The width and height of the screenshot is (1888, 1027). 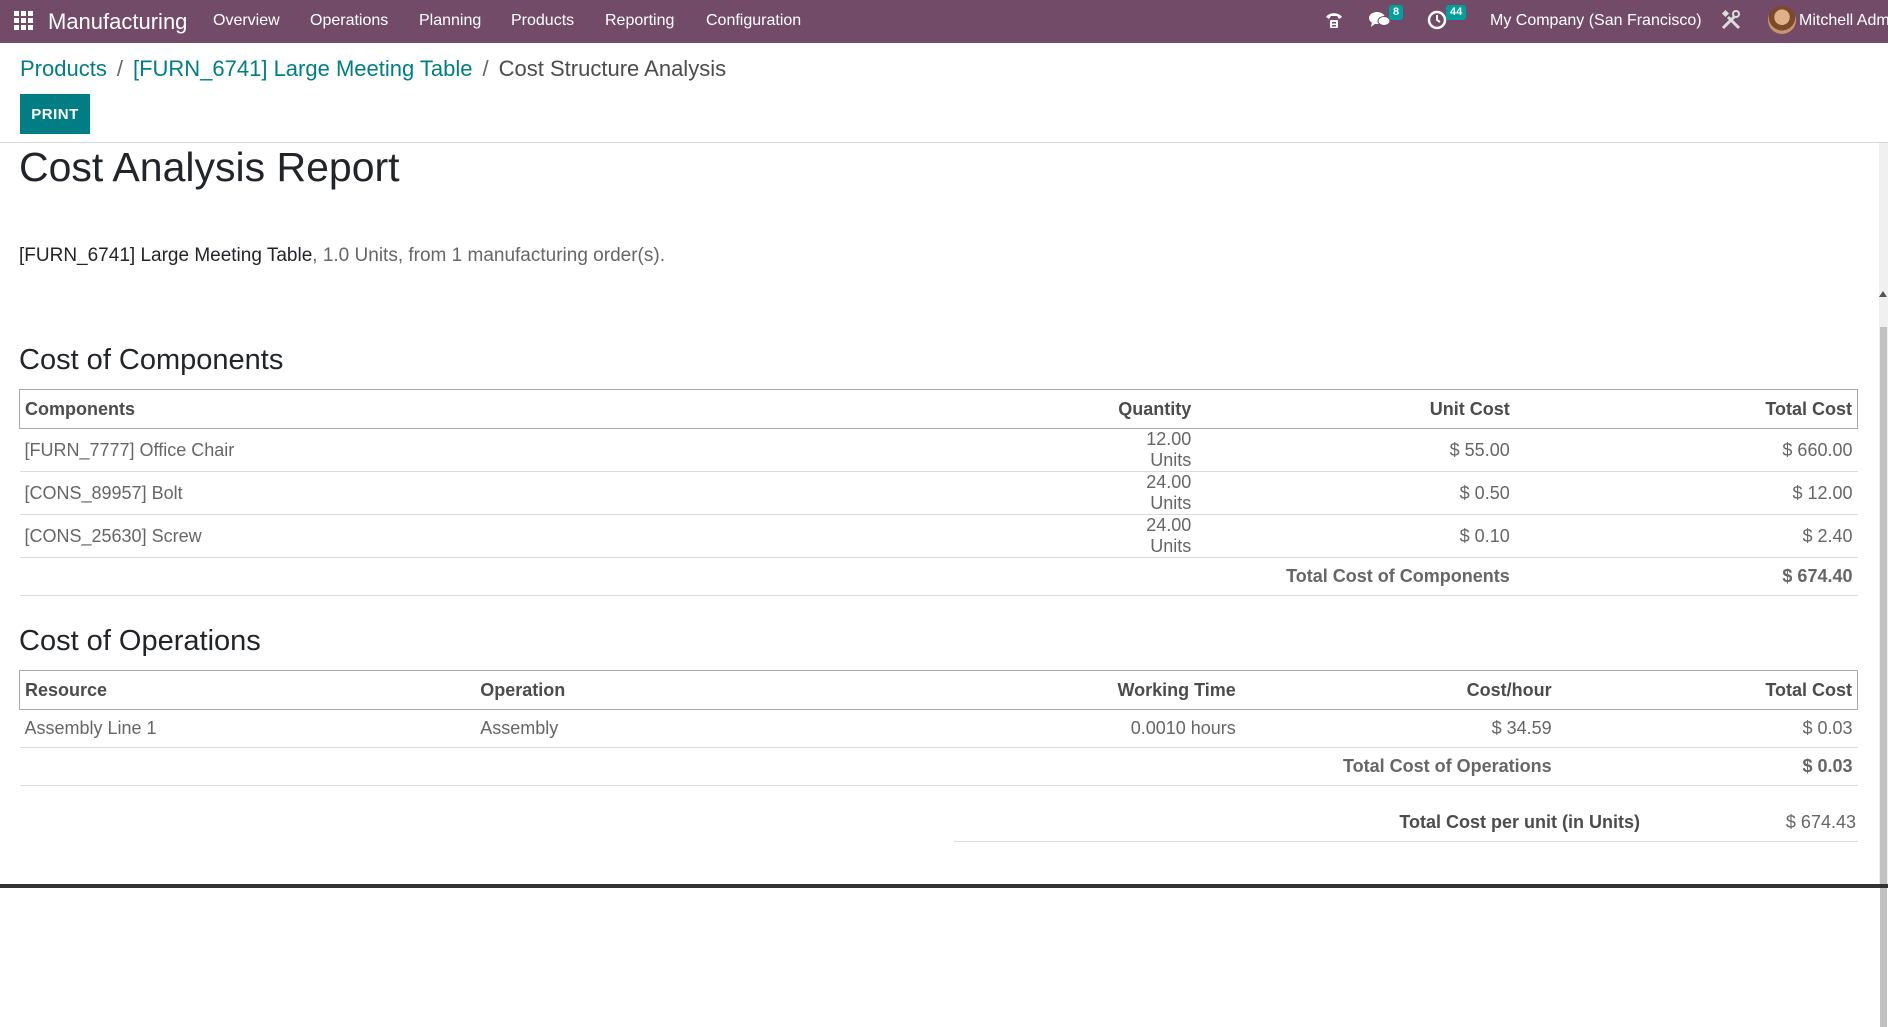 I want to click on tools-icon, so click(x=1731, y=22).